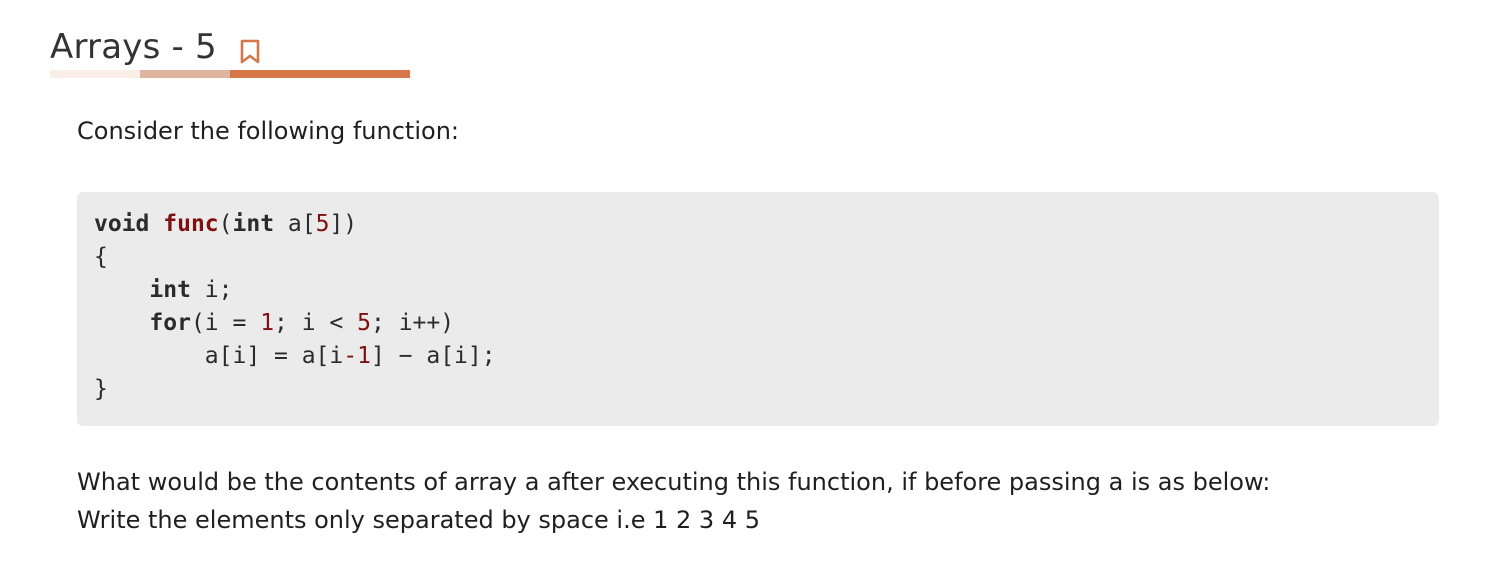  What do you see at coordinates (766, 224) in the screenshot?
I see `code-line: void func(int a[5])` at bounding box center [766, 224].